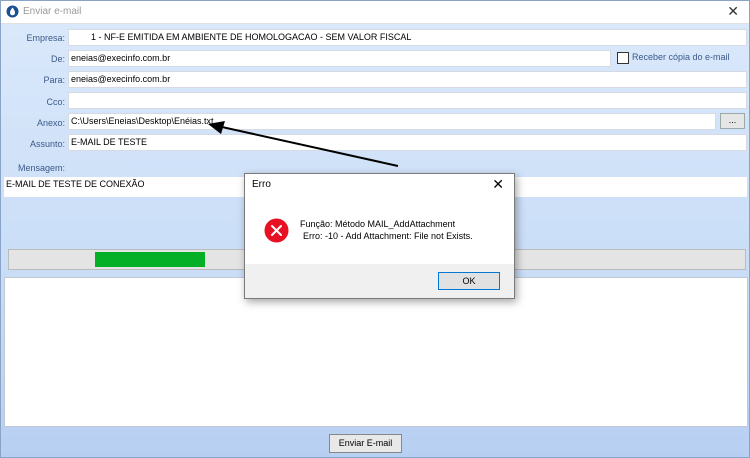 Image resolution: width=750 pixels, height=458 pixels. What do you see at coordinates (55, 102) in the screenshot?
I see `cco-label: Cco:` at bounding box center [55, 102].